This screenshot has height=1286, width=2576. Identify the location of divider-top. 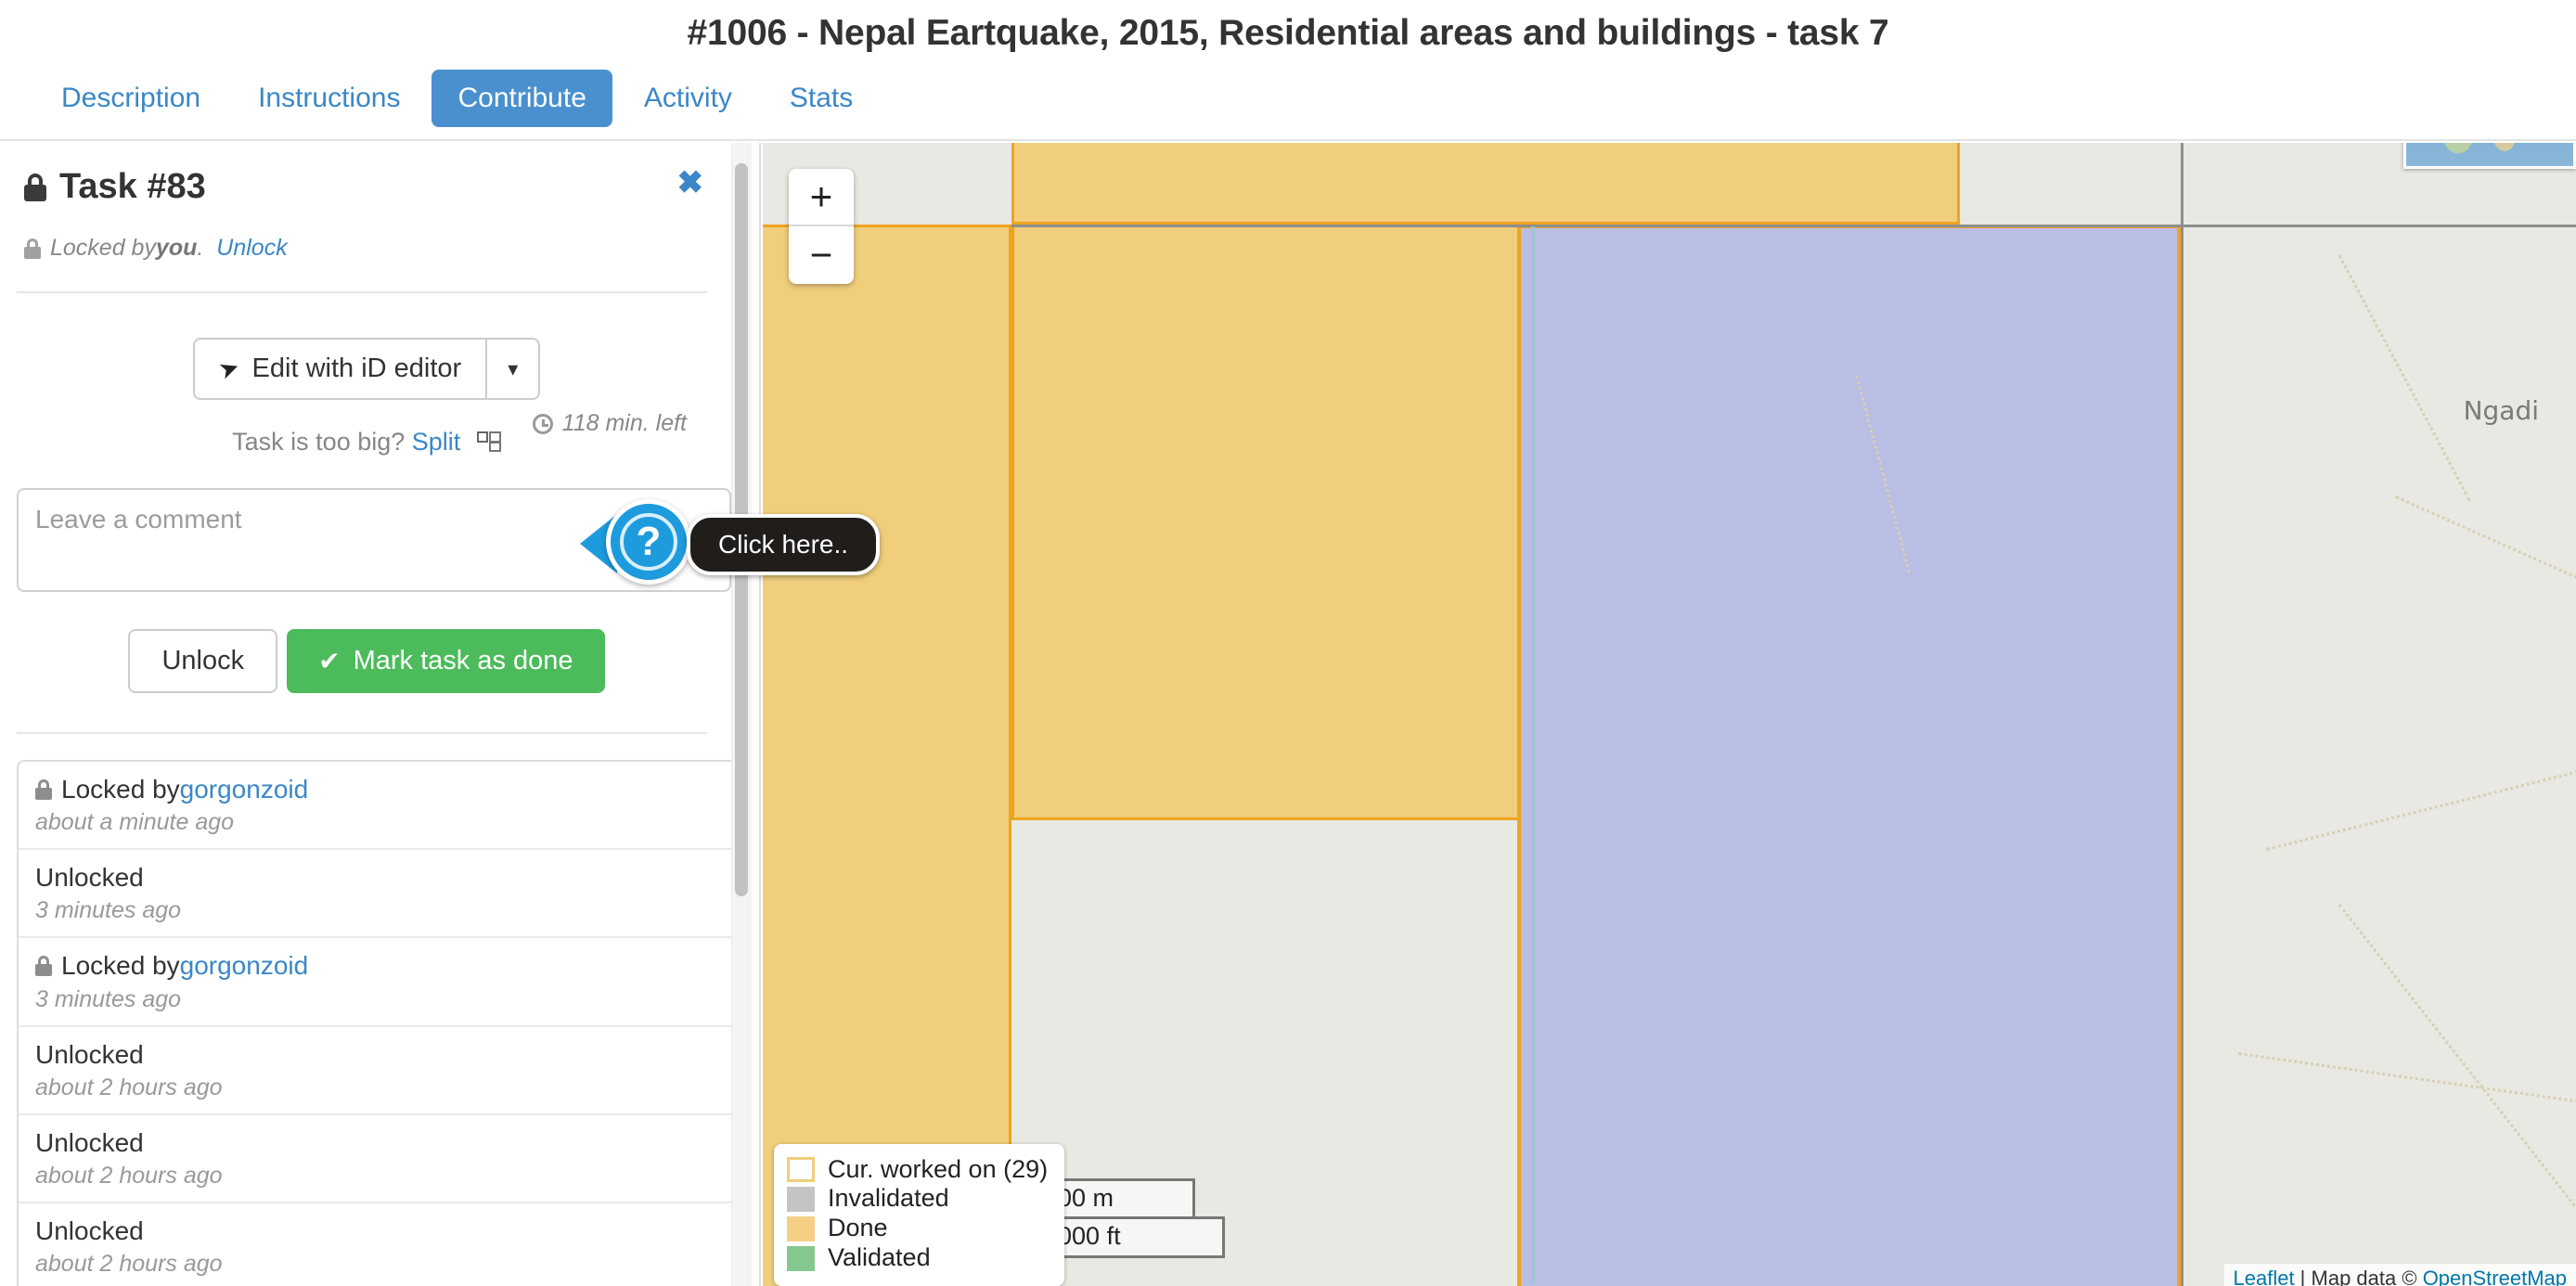
(362, 292).